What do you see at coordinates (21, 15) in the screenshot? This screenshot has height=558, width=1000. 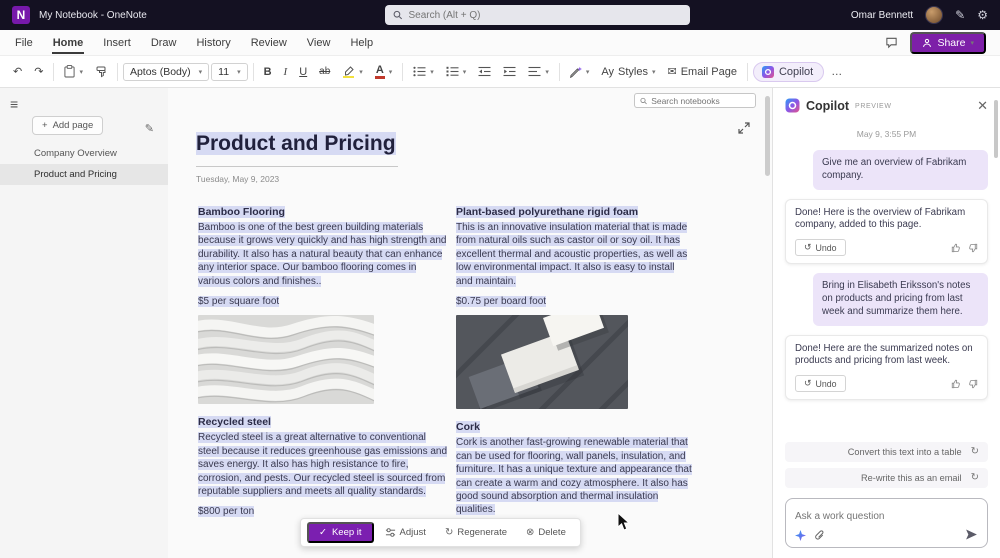 I see `onenote-logo-icon: N` at bounding box center [21, 15].